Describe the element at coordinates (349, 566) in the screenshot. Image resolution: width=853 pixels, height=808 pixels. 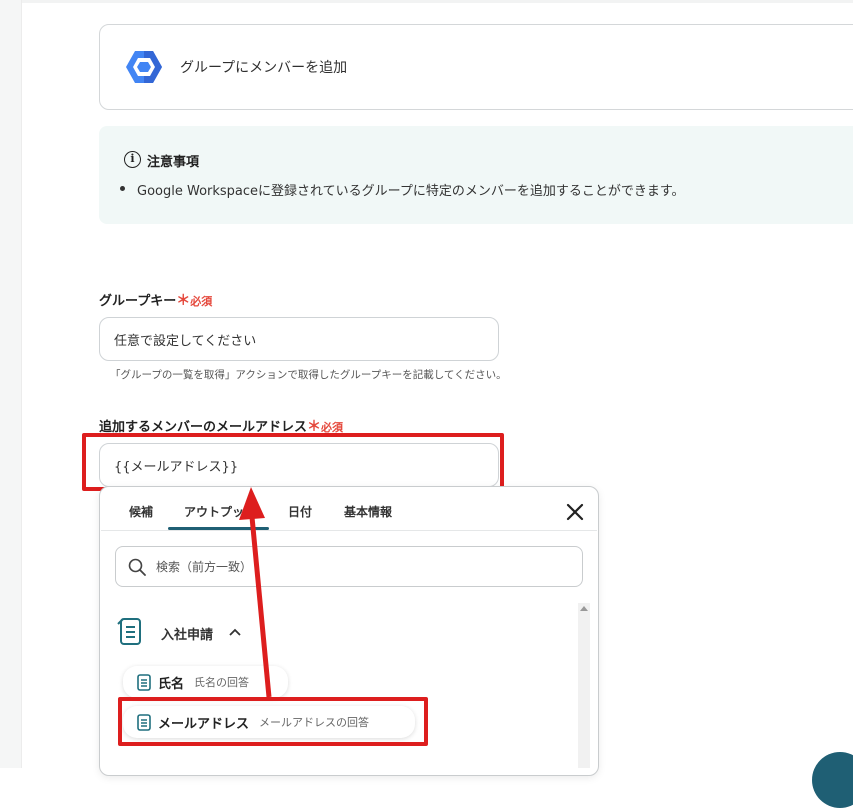
I see `search-input: 検索（前方一致）` at that location.